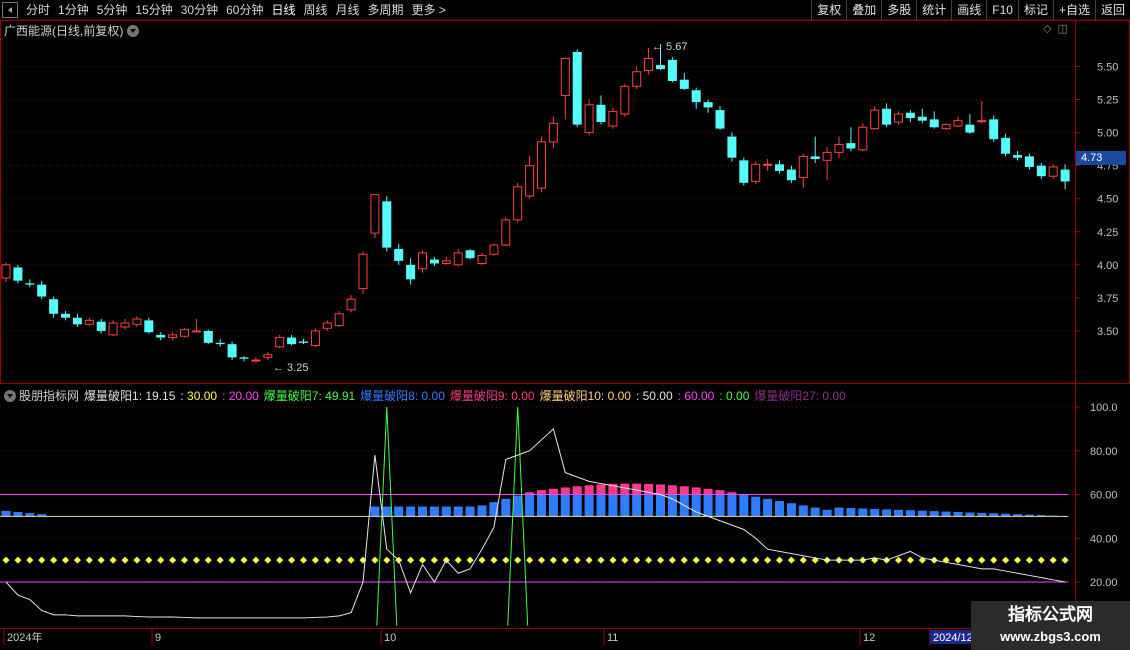 Image resolution: width=1130 pixels, height=650 pixels. Describe the element at coordinates (585, 396) in the screenshot. I see `indicator-field-6: 爆量破阳10: 0.00` at that location.